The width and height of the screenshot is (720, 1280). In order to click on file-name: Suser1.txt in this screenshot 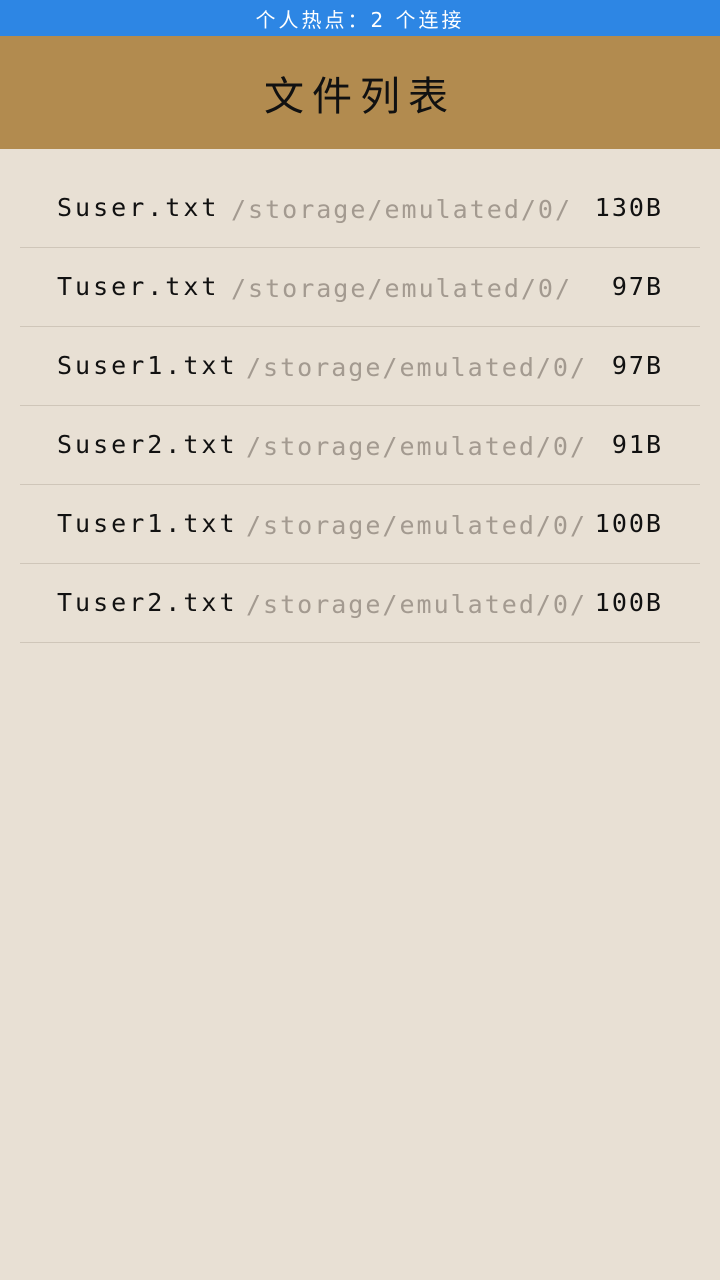, I will do `click(147, 365)`.